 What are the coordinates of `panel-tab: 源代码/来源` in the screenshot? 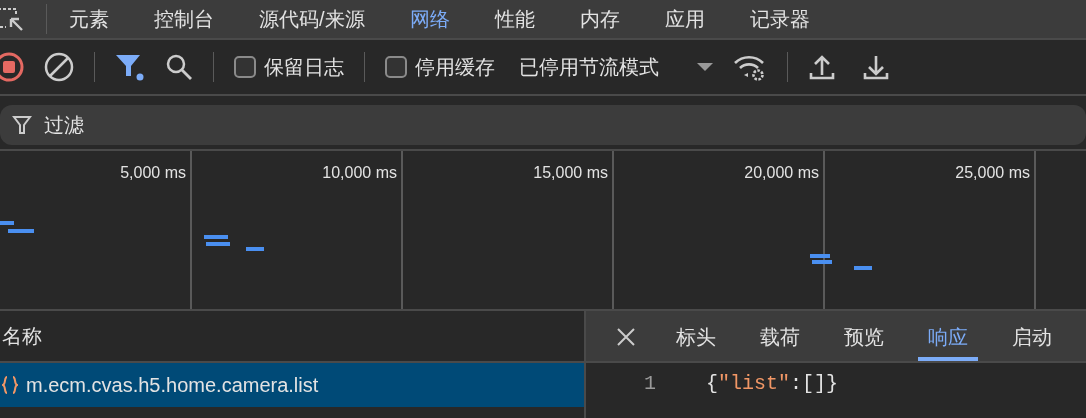 It's located at (312, 19).